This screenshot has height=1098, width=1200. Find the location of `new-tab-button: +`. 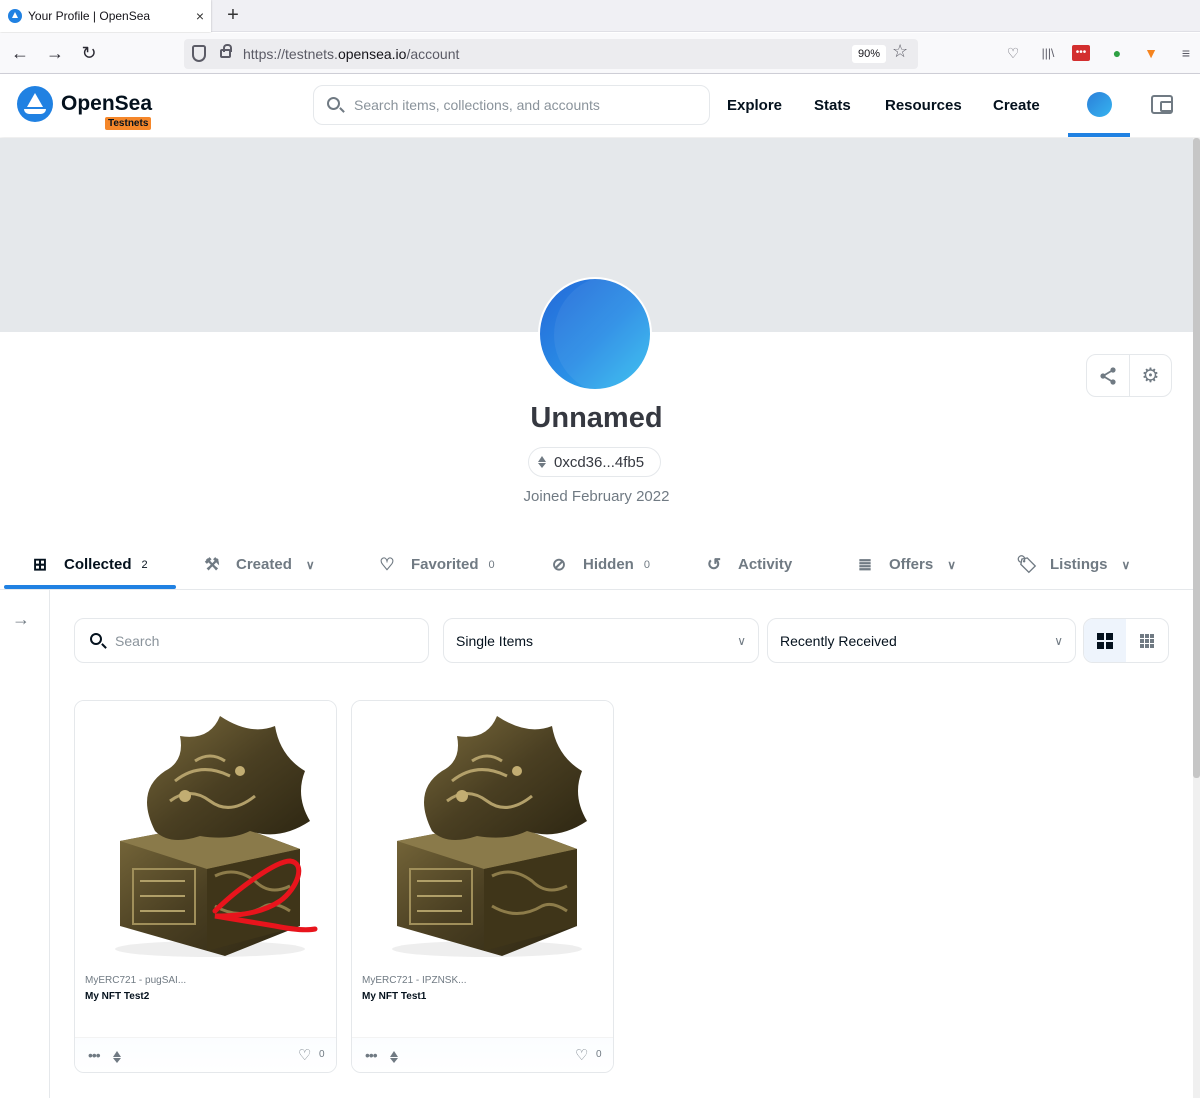

new-tab-button: + is located at coordinates (233, 15).